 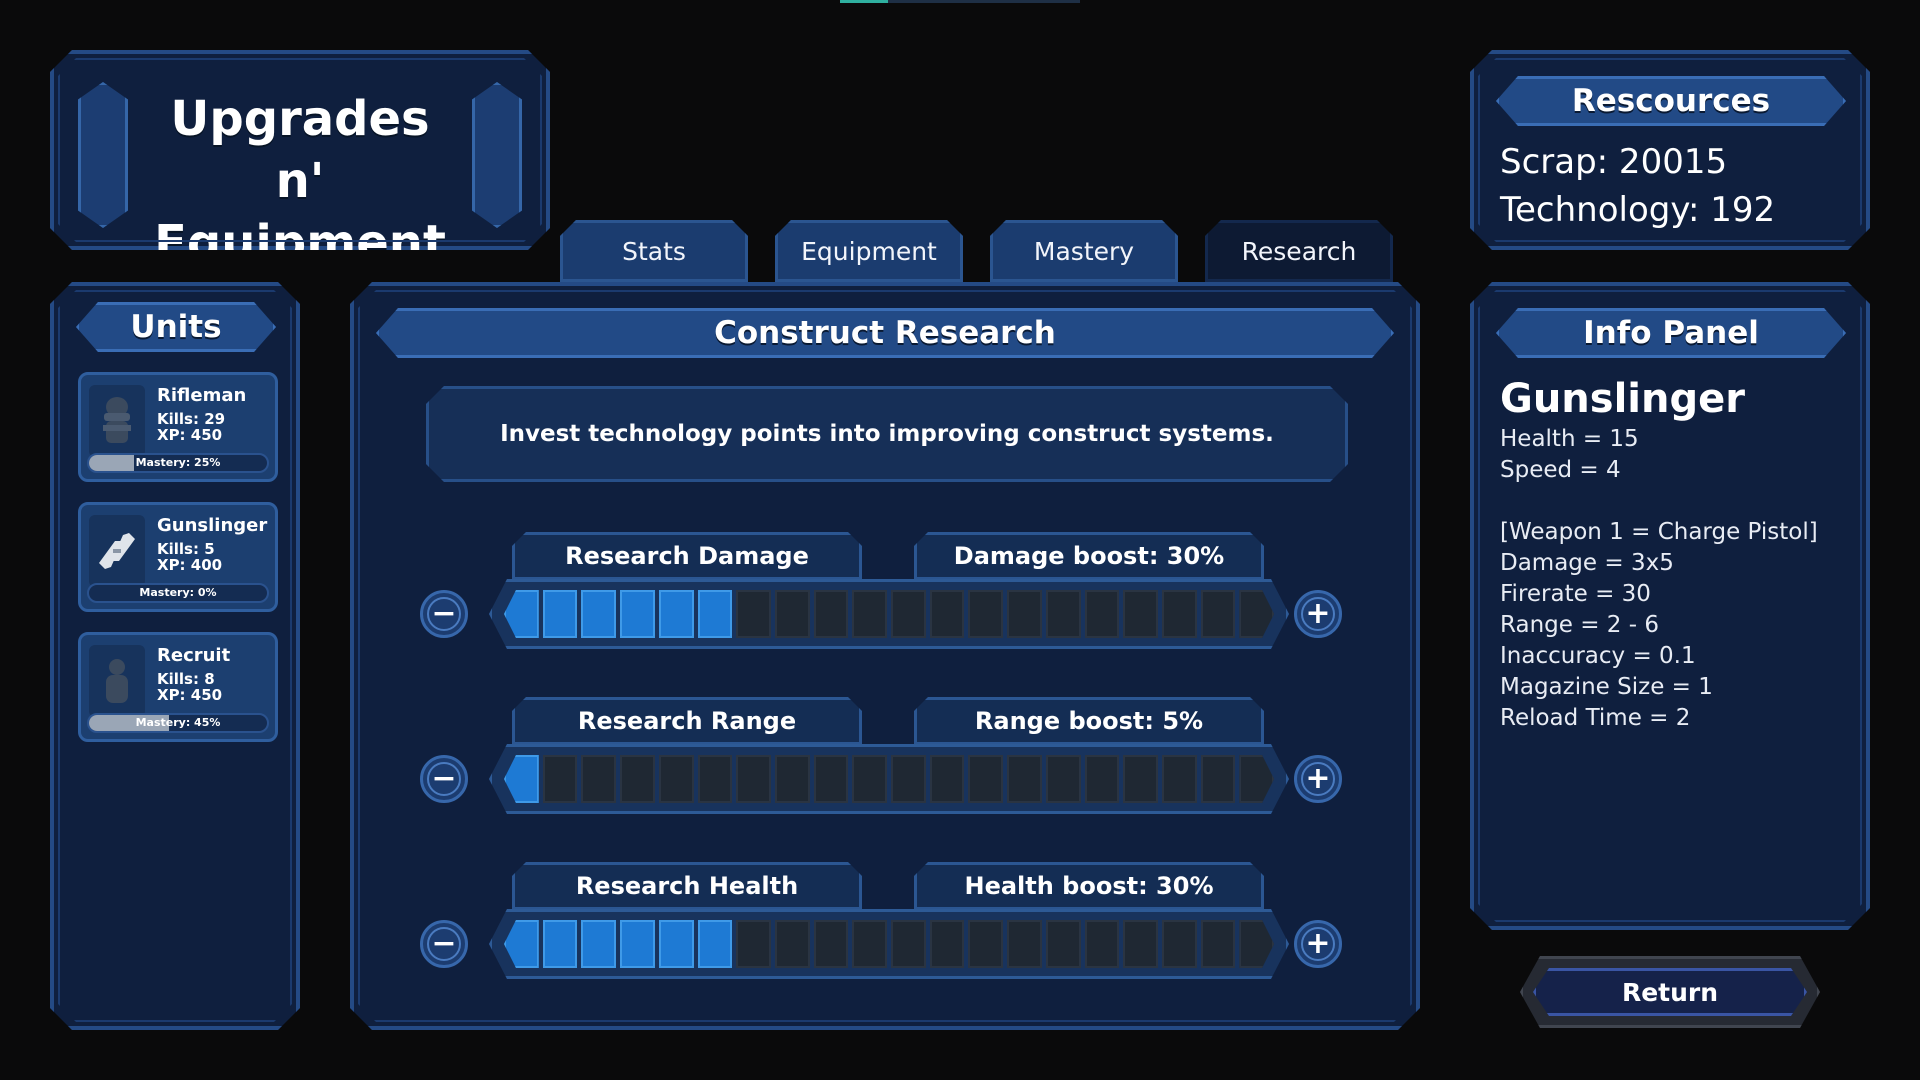 I want to click on resources-panel: Rescources Scrap: 20015 Technology: 192, so click(x=1670, y=150).